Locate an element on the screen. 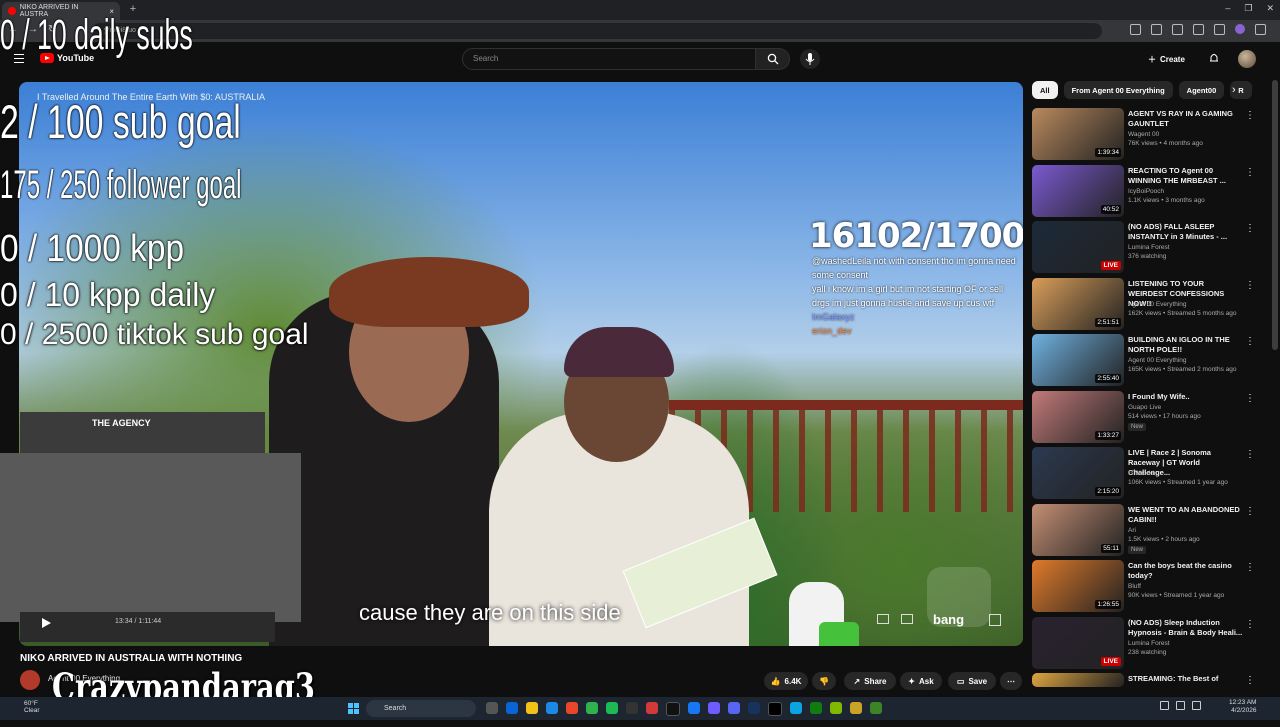 Image resolution: width=1280 pixels, height=727 pixels. share-button: ↗ Share is located at coordinates (870, 681).